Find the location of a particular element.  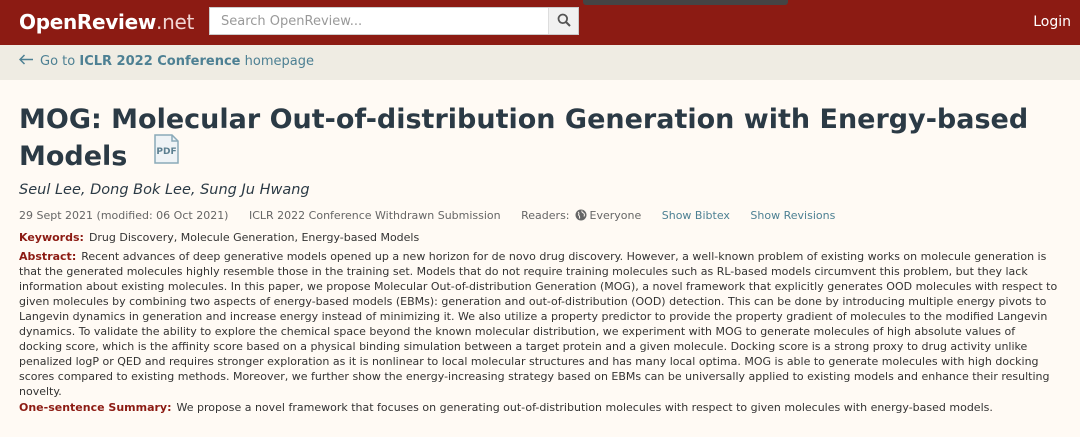

back-prefix: Go to is located at coordinates (58, 61).